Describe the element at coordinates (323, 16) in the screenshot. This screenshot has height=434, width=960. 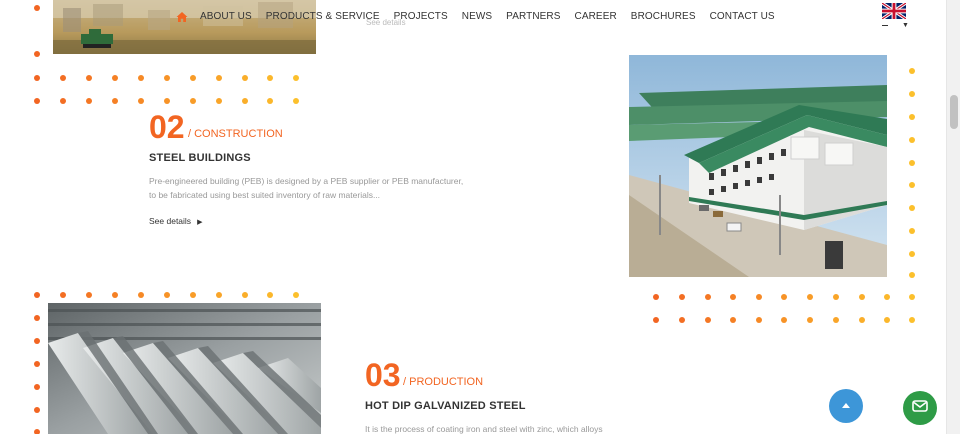
I see `nav-item-products-service: PRODUCTS & SERVICE` at that location.